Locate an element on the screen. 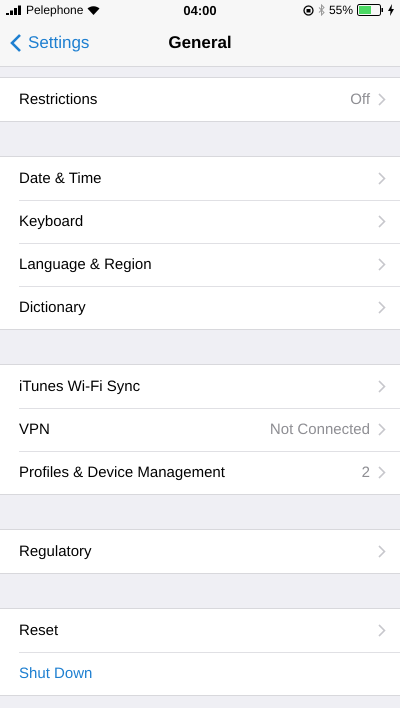 This screenshot has height=708, width=400. row-label: VPN is located at coordinates (35, 429).